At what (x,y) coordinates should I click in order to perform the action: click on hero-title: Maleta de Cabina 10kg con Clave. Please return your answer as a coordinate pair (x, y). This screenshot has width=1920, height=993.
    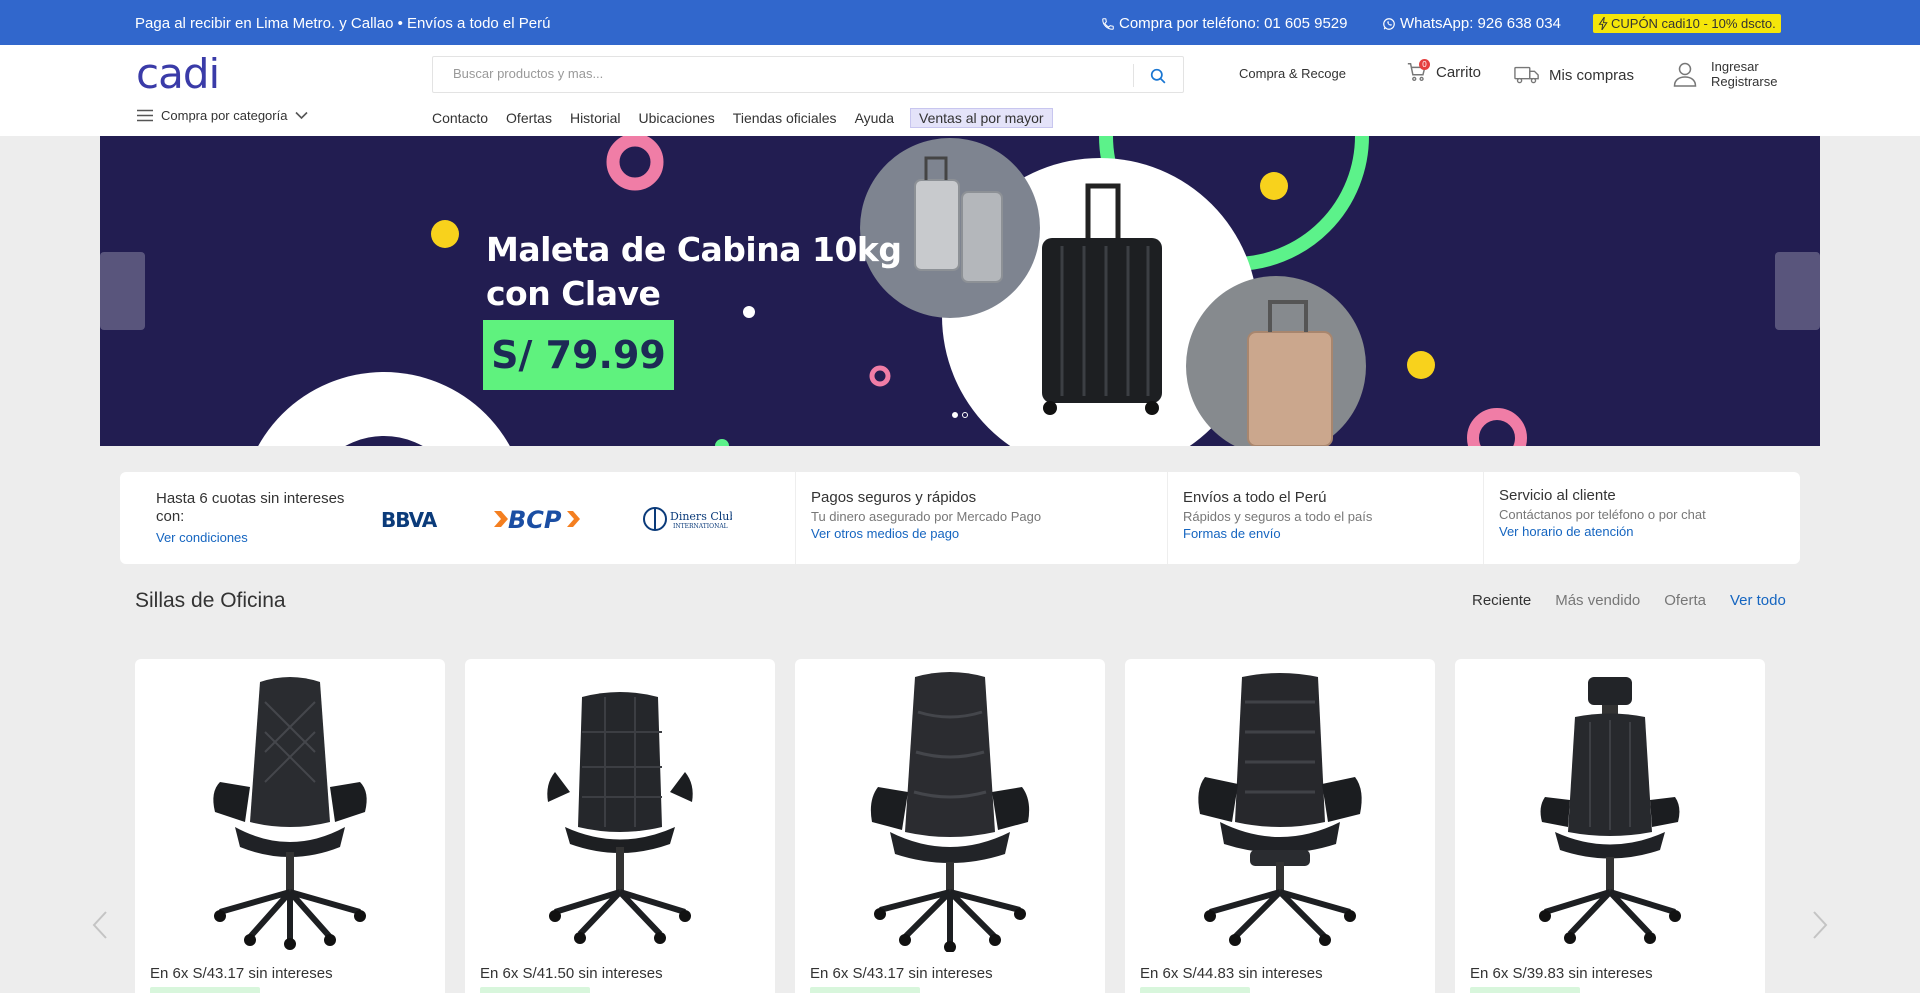
    Looking at the image, I should click on (694, 272).